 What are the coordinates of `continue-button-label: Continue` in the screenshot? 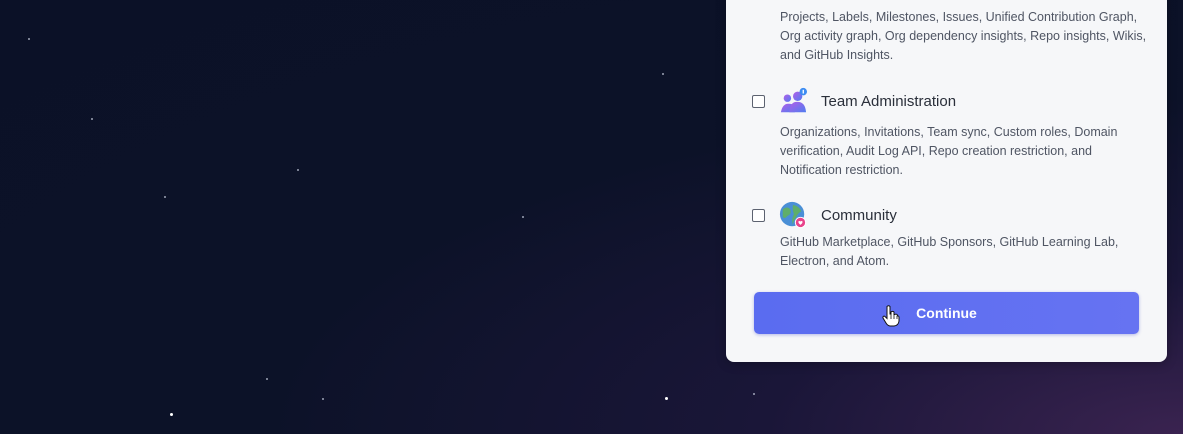 It's located at (946, 313).